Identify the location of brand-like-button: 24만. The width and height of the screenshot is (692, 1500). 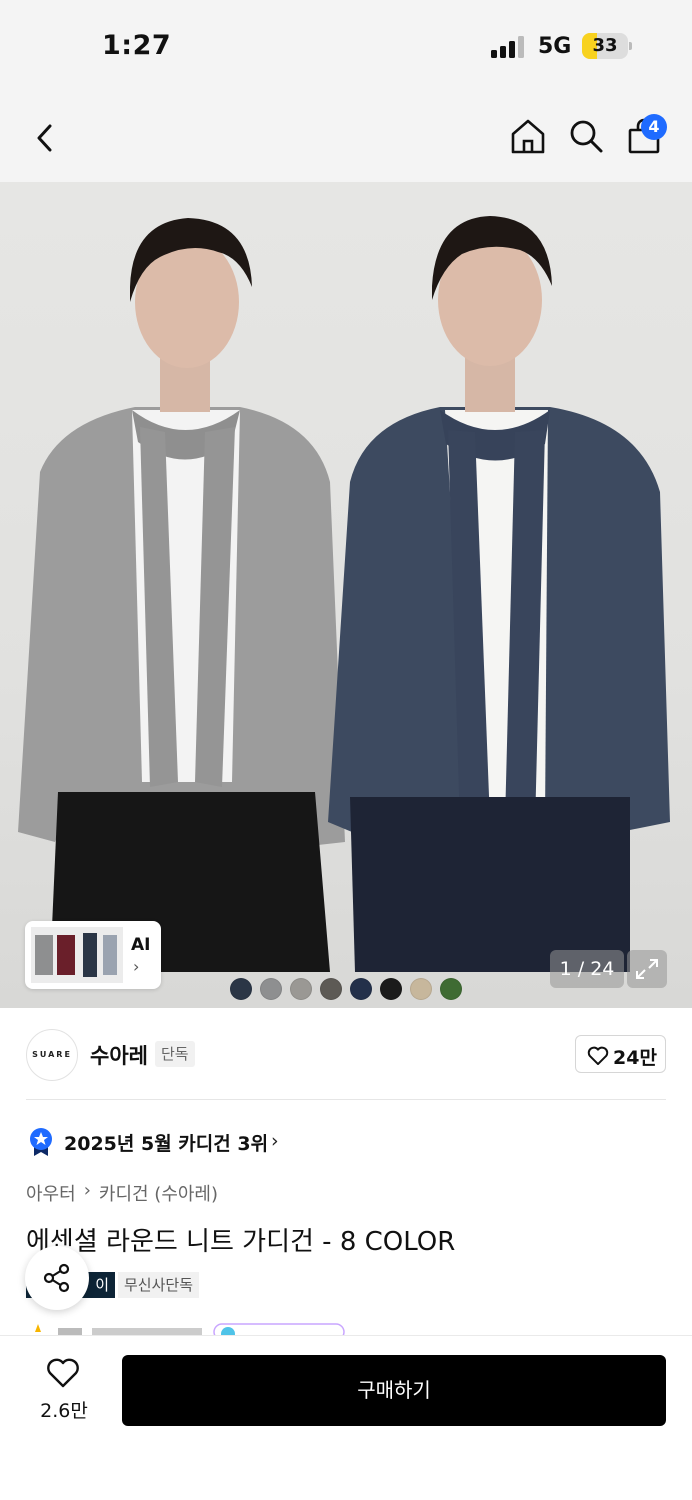
(620, 1054).